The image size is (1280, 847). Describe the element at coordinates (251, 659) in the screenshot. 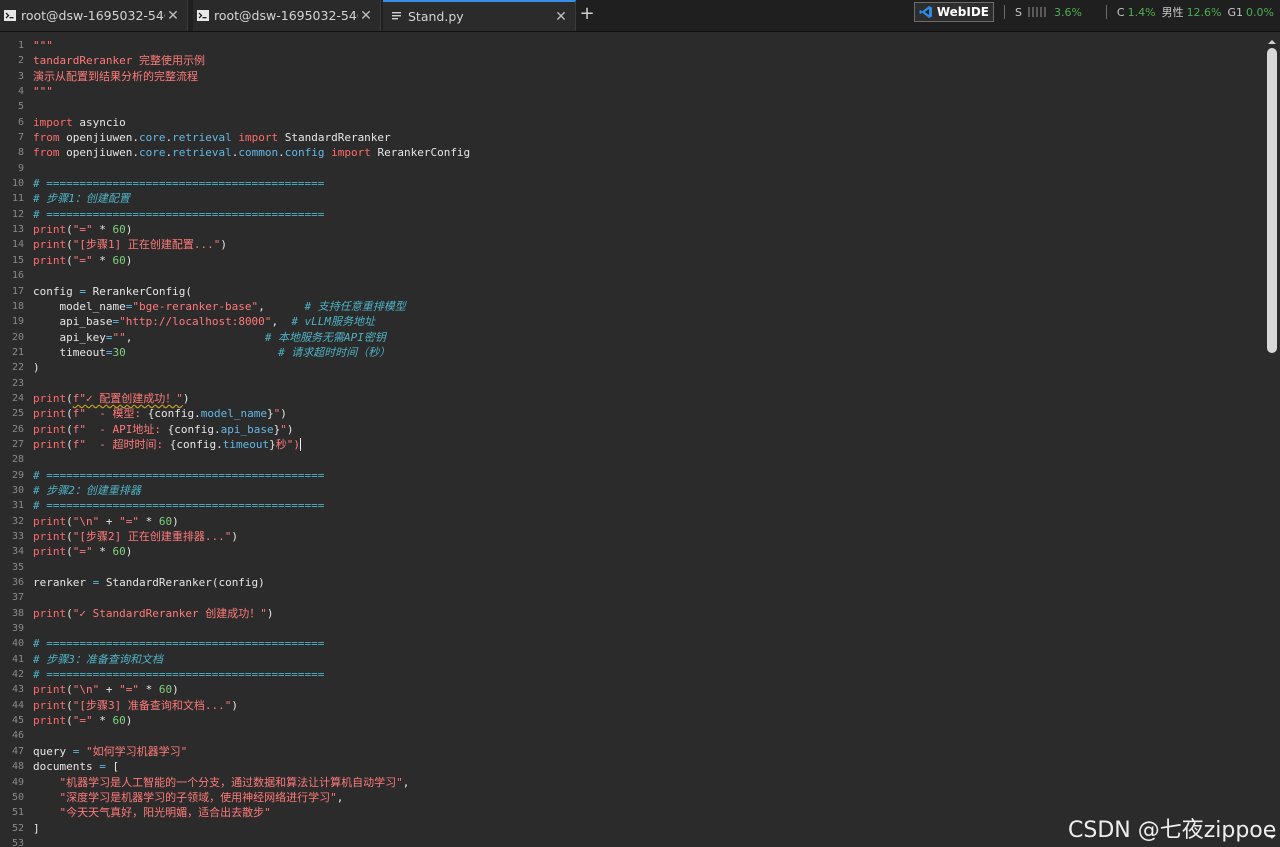

I see `code-line: # 步骤3：准备查询和文档` at that location.